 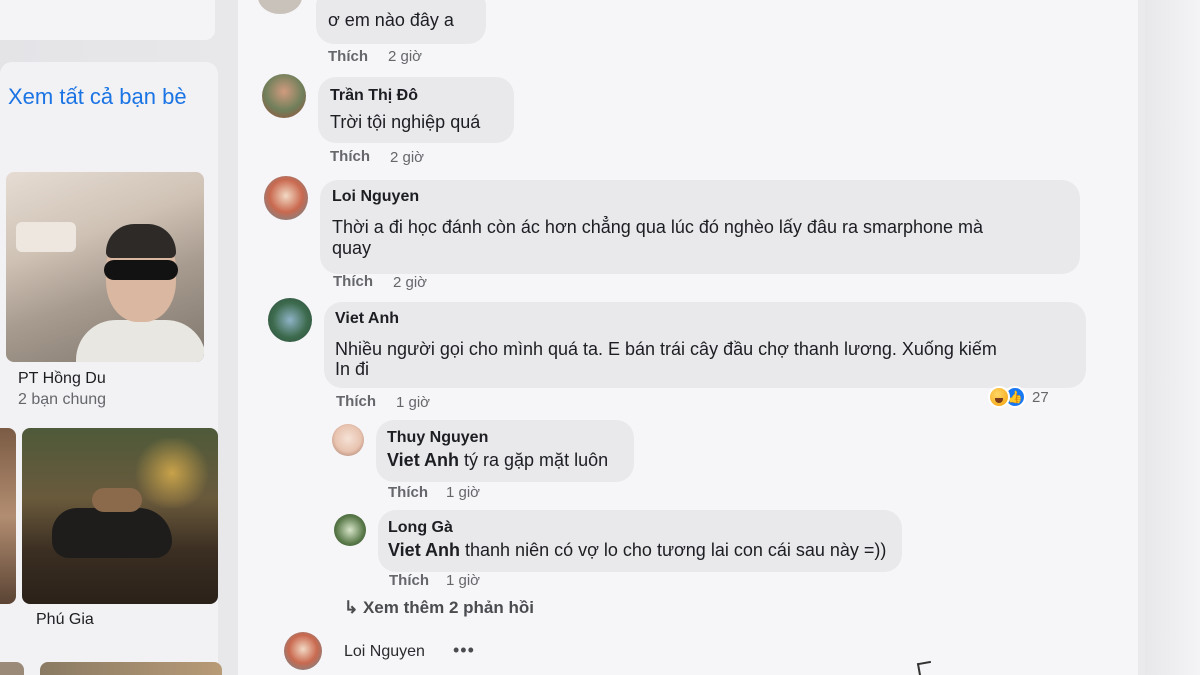 I want to click on comment-text-line: In đi, so click(x=352, y=369).